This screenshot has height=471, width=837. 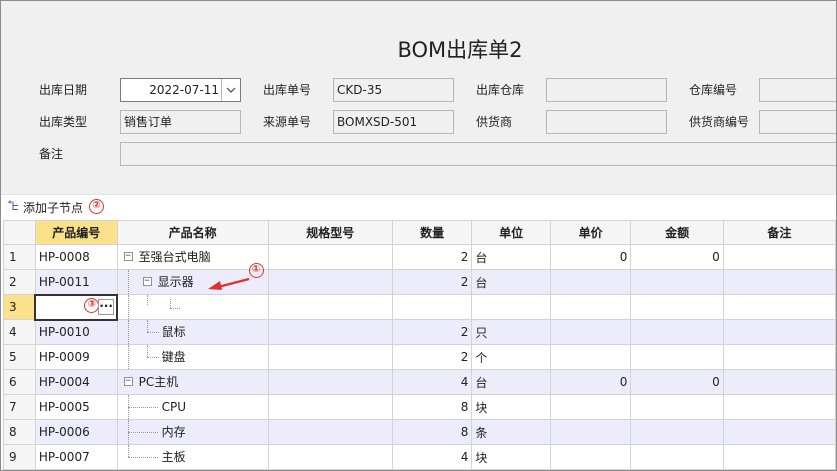 I want to click on warehouse-no-field, so click(x=797, y=90).